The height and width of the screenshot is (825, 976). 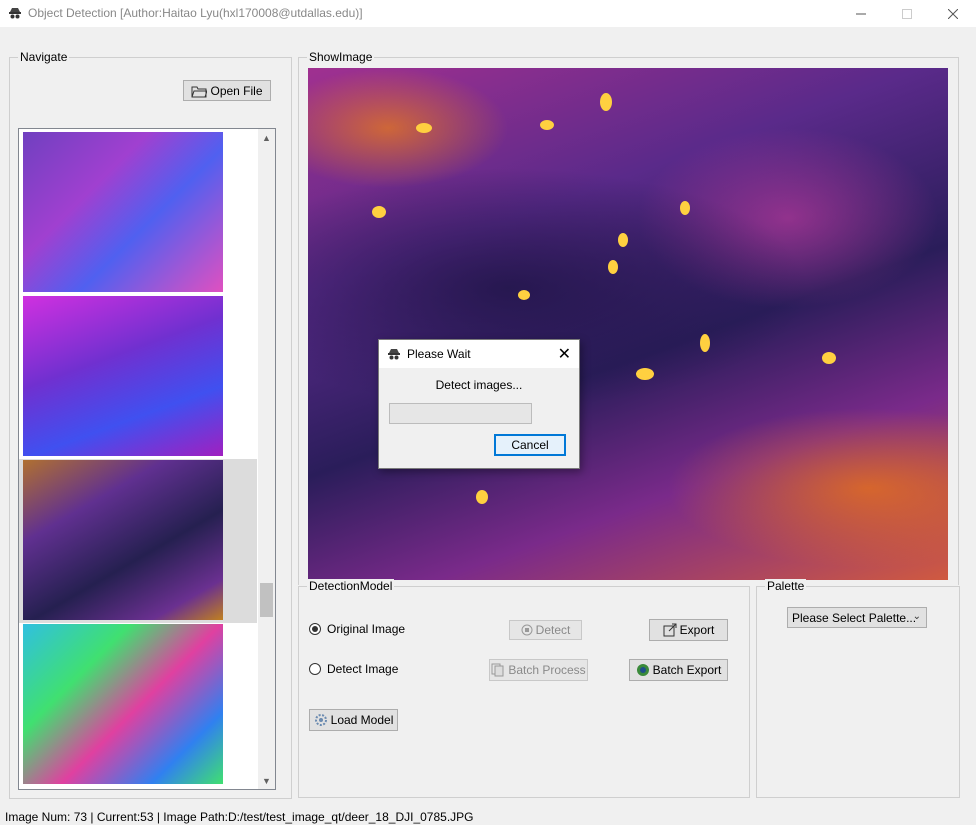 I want to click on detect-image-radio: Detect Image, so click(x=353, y=669).